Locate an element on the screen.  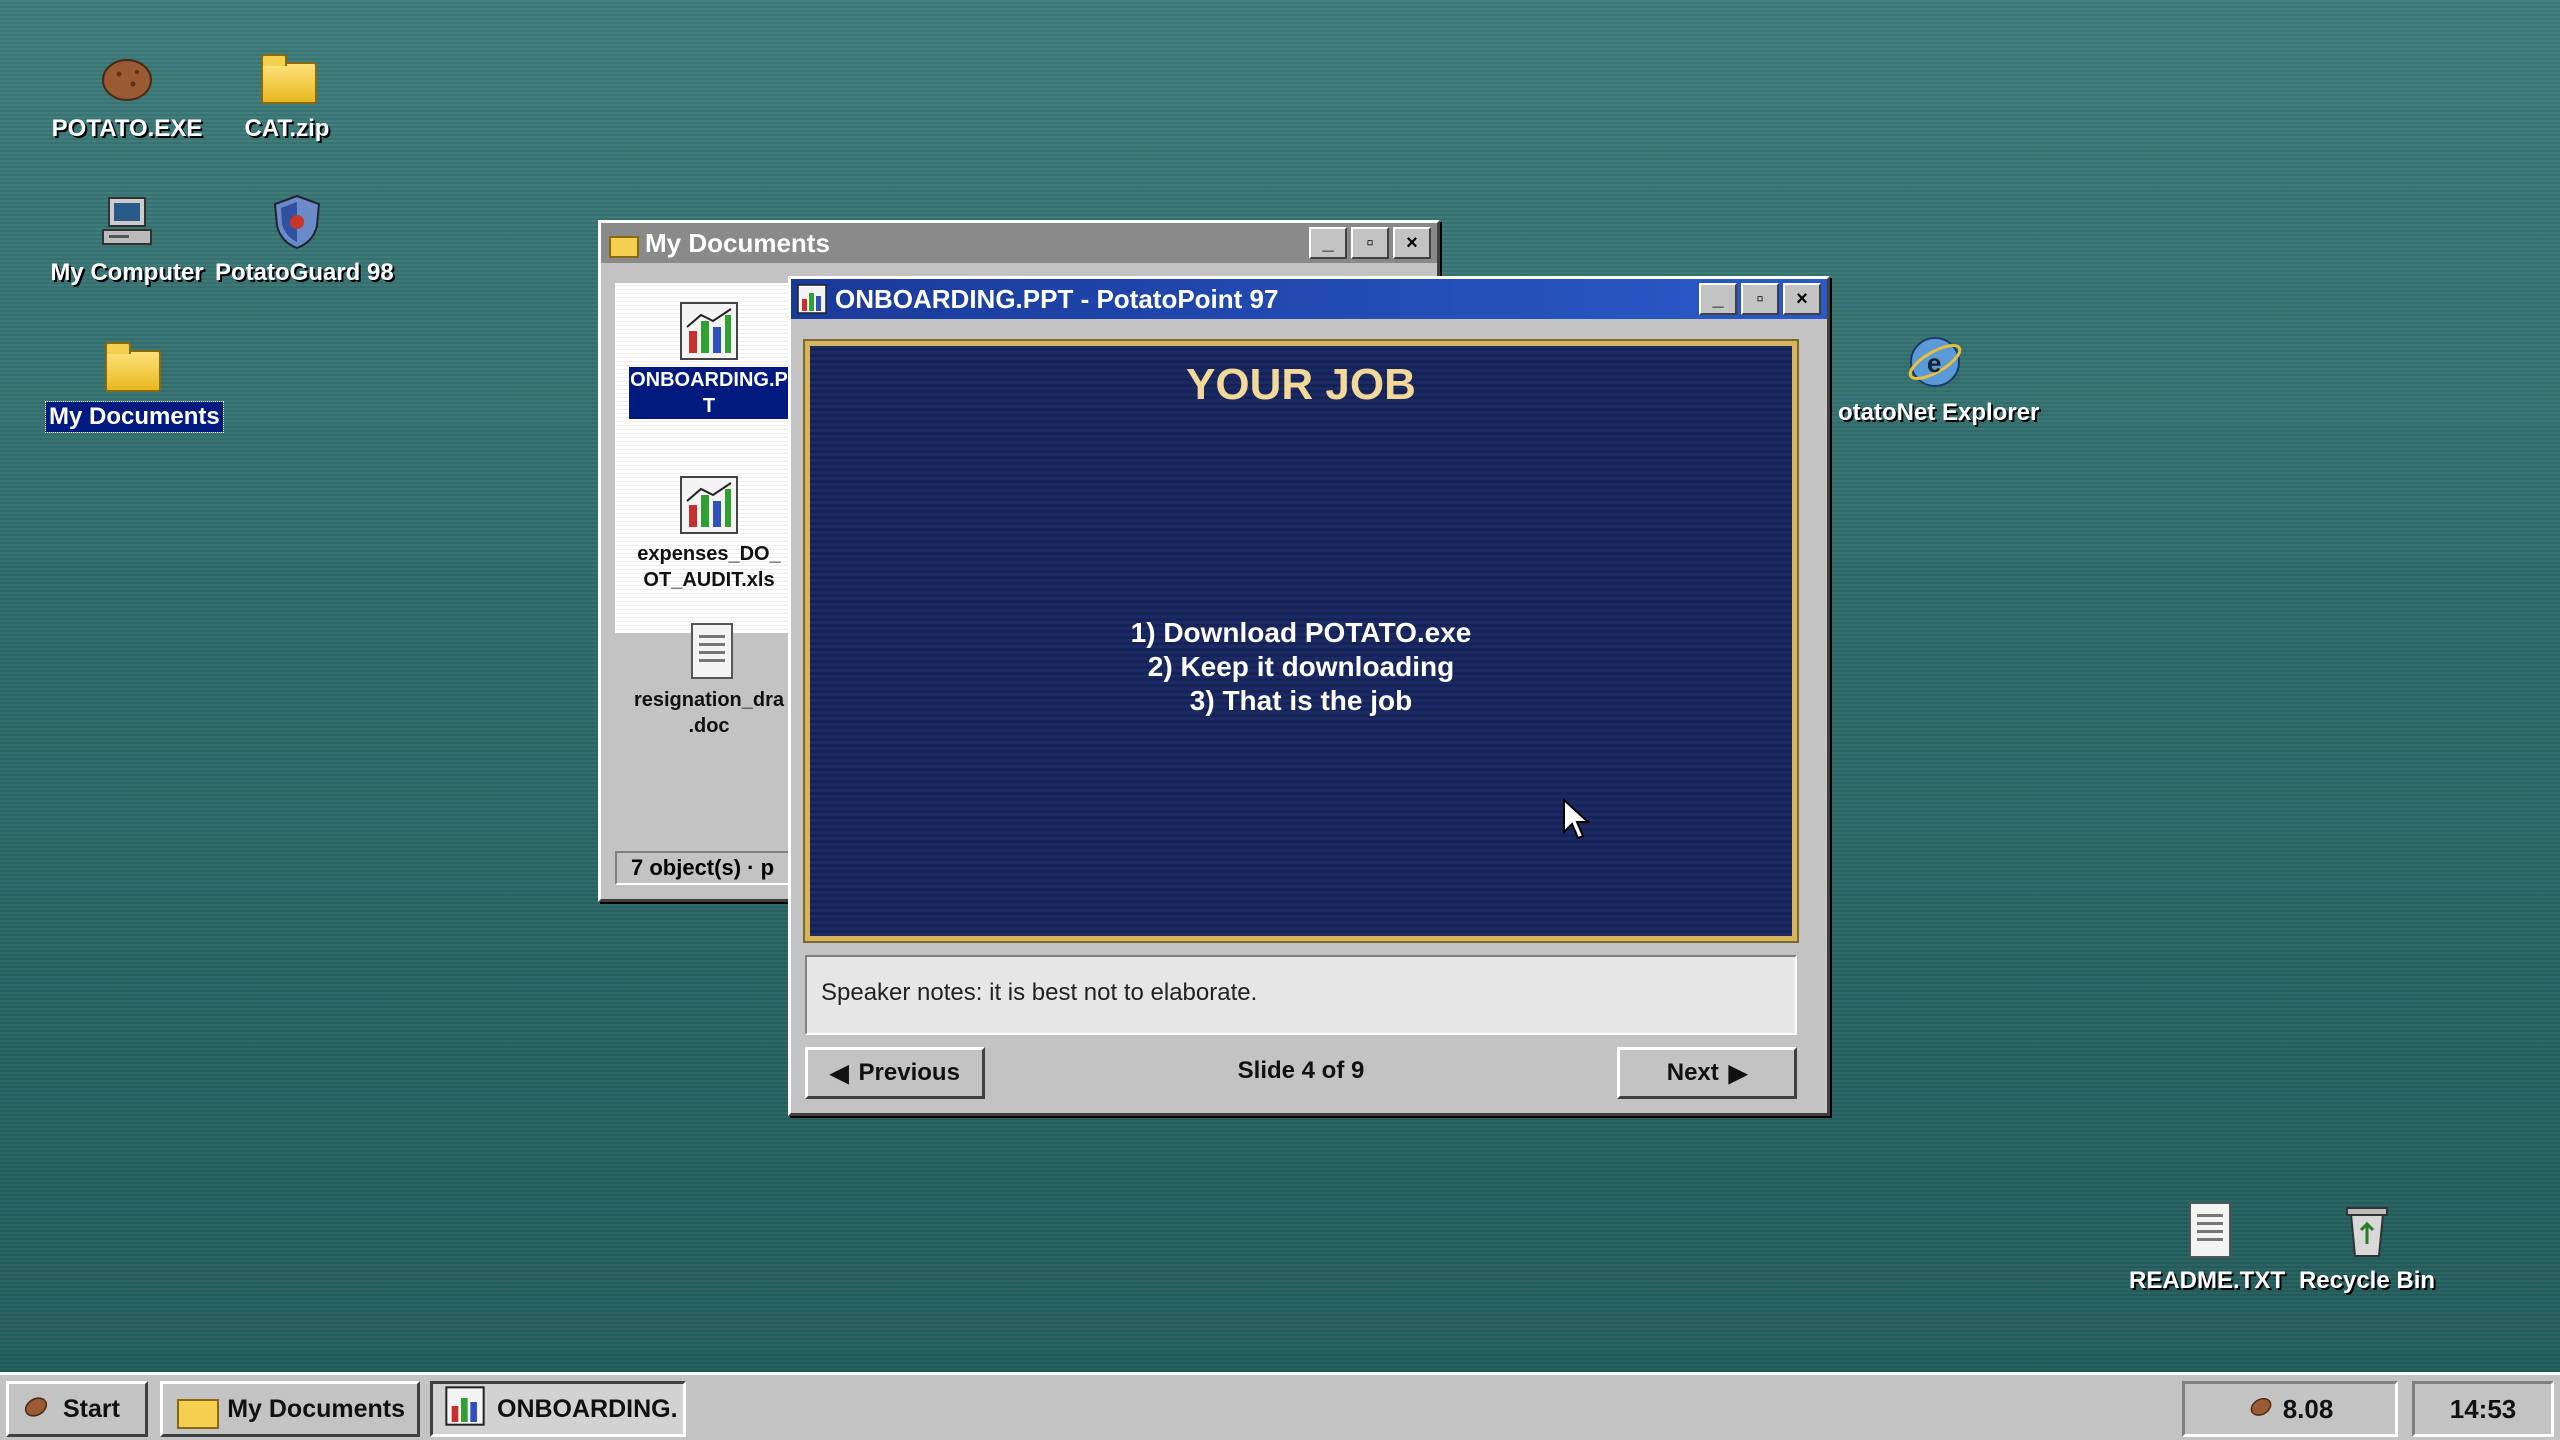
desktop-icon-label: My Computer is located at coordinates (127, 272).